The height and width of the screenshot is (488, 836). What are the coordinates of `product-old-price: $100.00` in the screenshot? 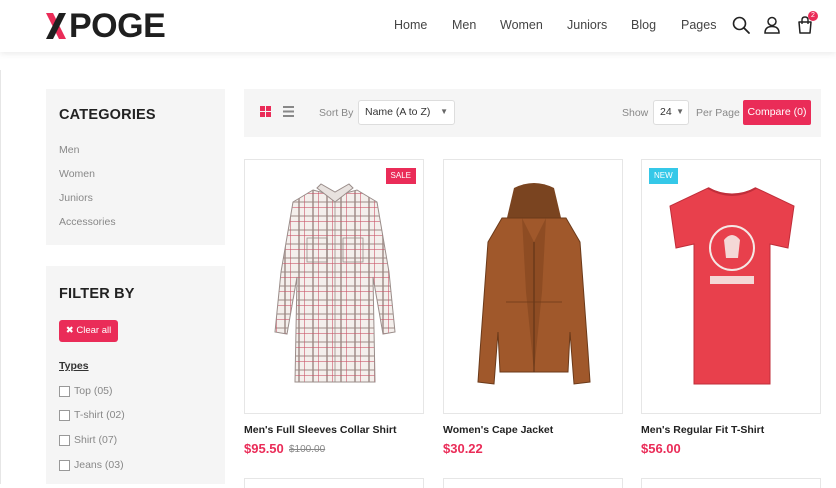 It's located at (307, 449).